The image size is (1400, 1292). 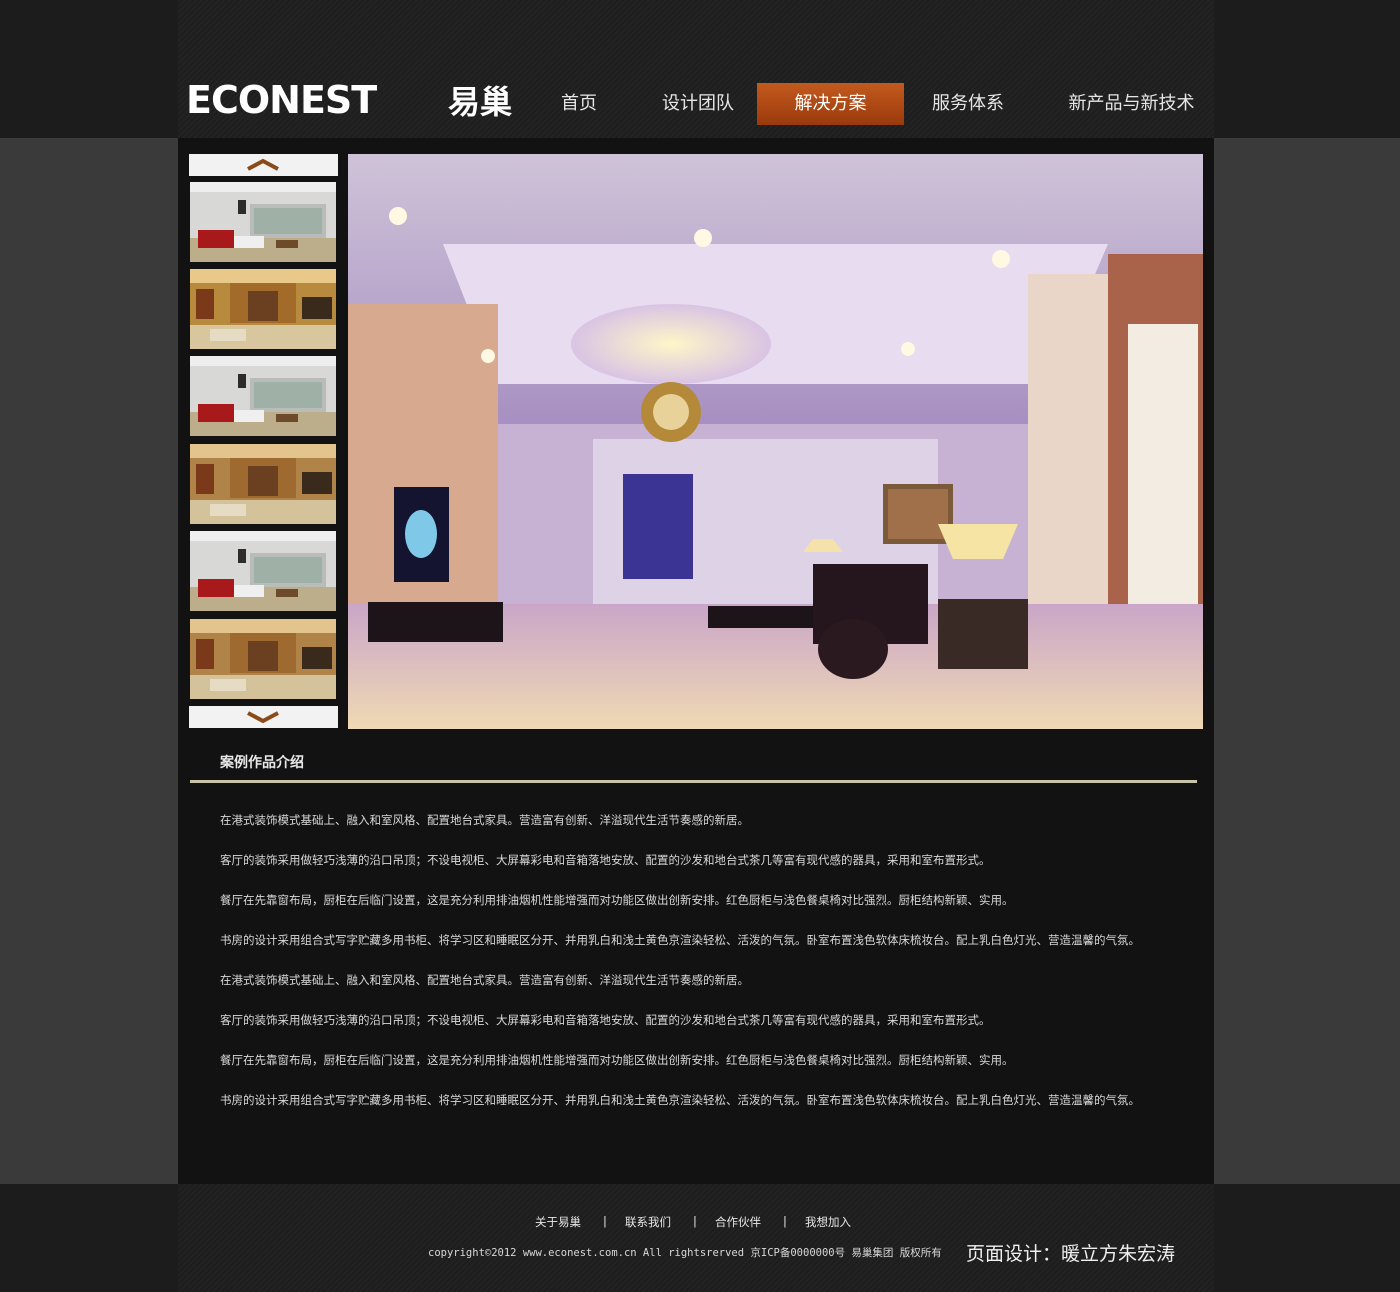 I want to click on section-title: 案例作品介绍, so click(x=262, y=763).